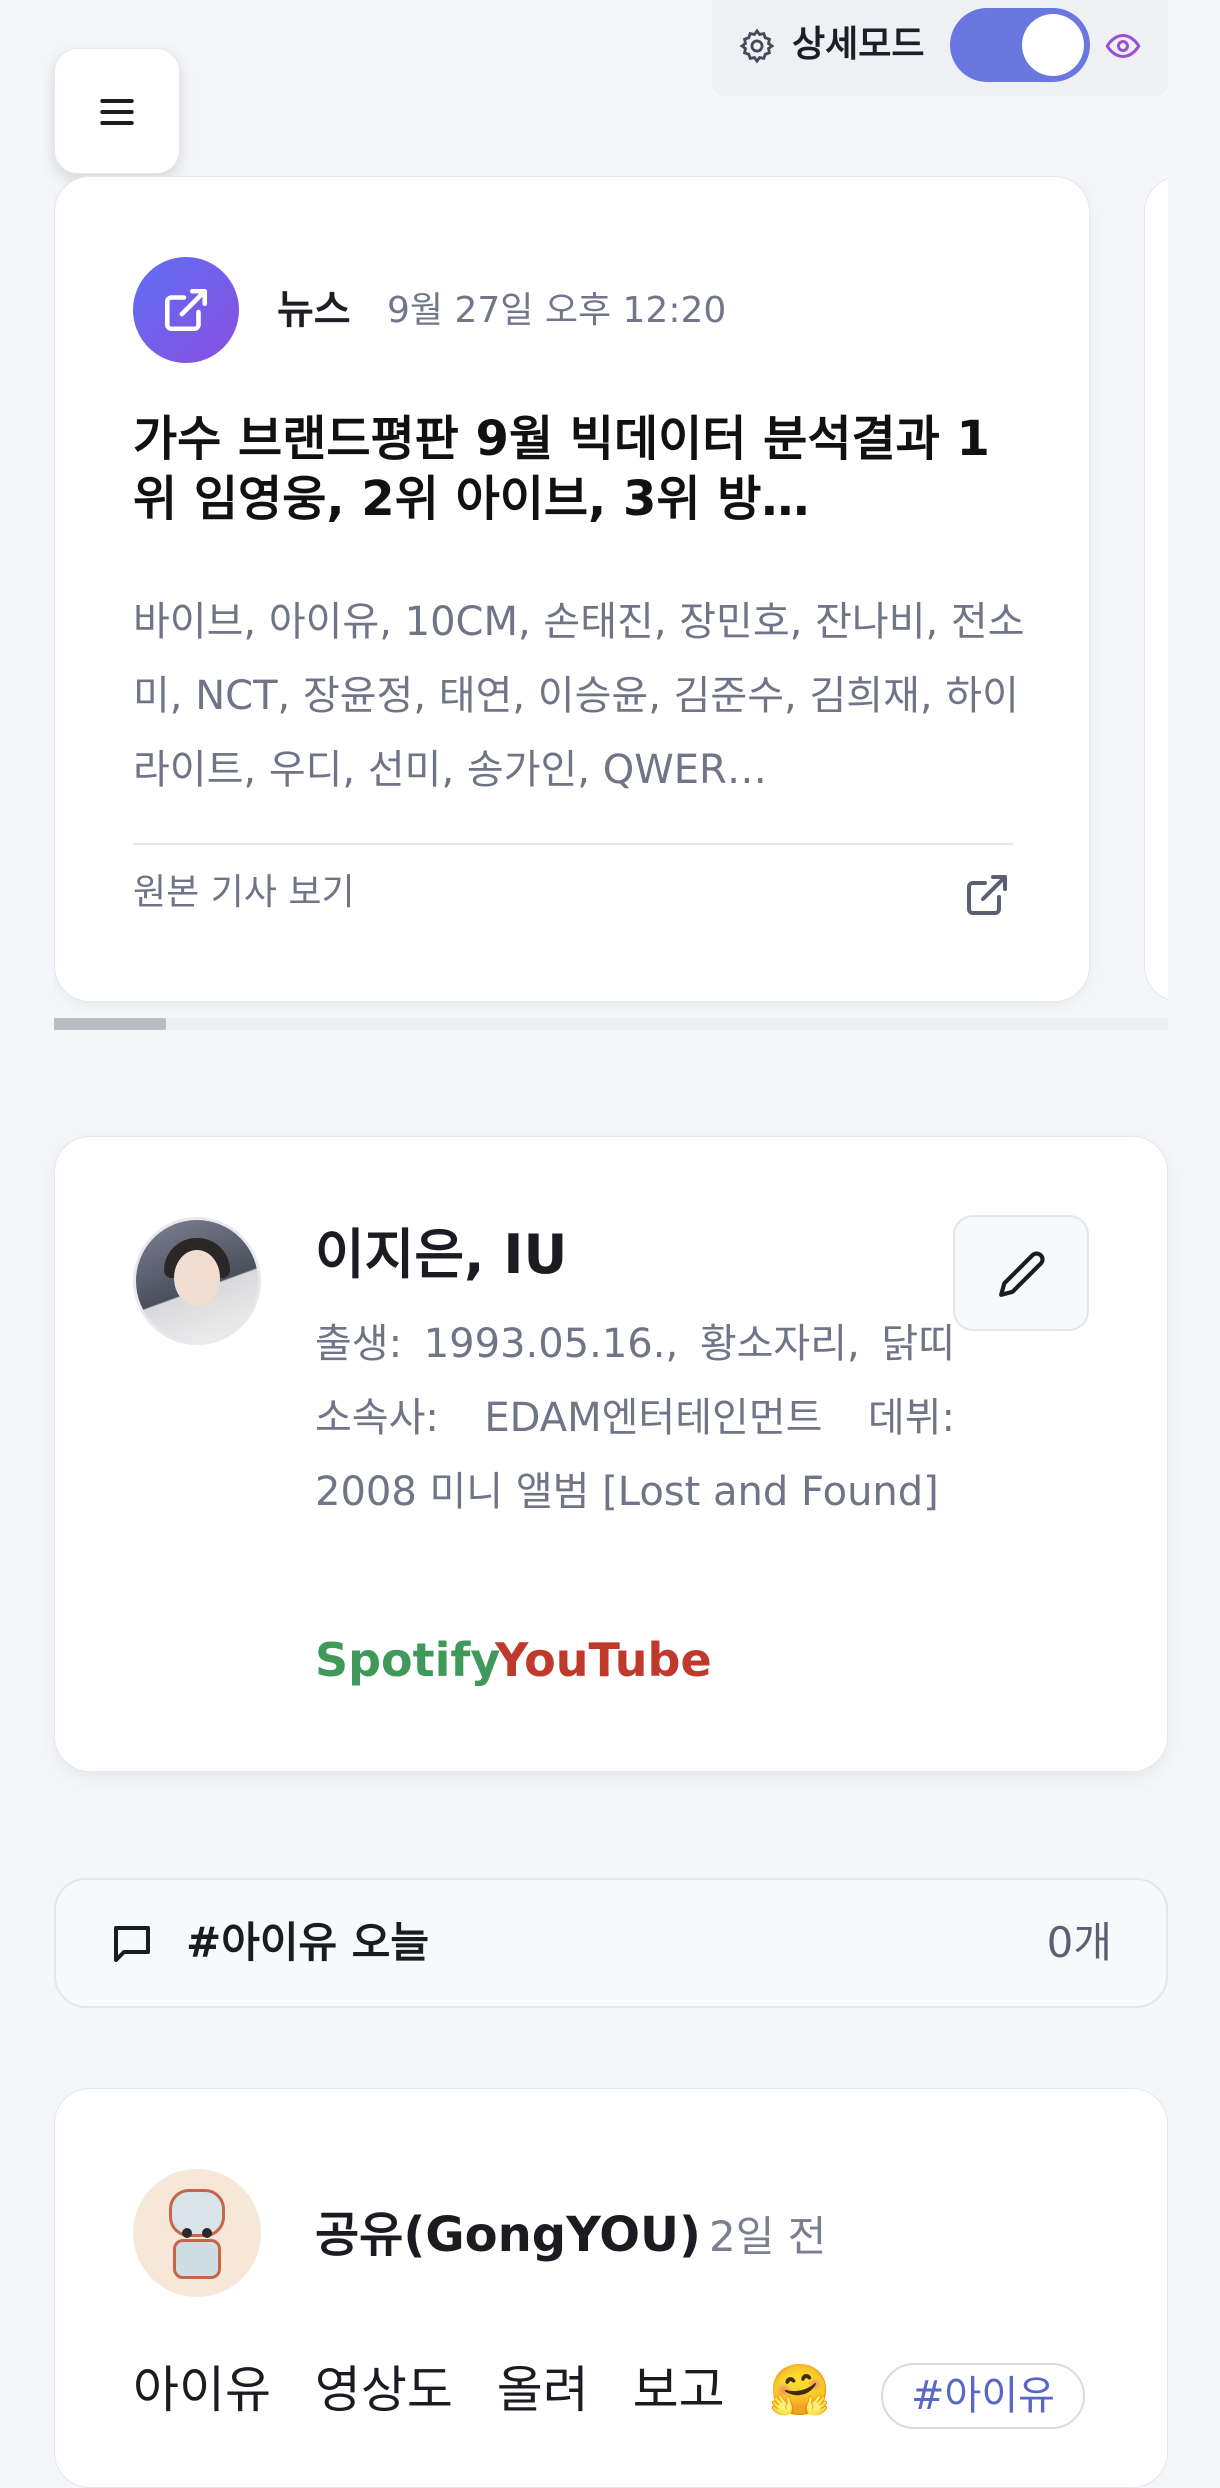 The height and width of the screenshot is (2488, 1220). I want to click on pencil-icon, so click(1022, 1274).